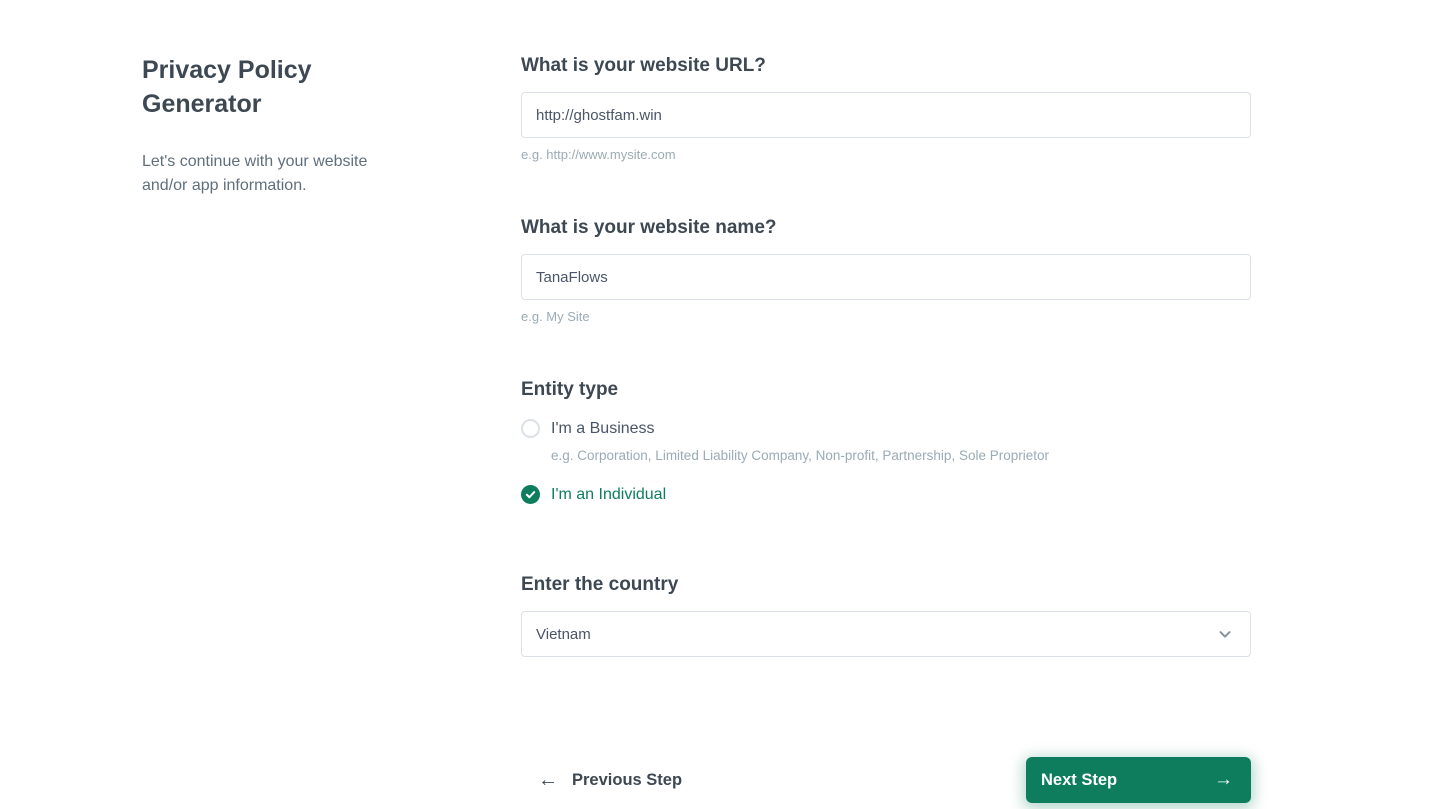  Describe the element at coordinates (1225, 634) in the screenshot. I see `chevron-down-icon` at that location.